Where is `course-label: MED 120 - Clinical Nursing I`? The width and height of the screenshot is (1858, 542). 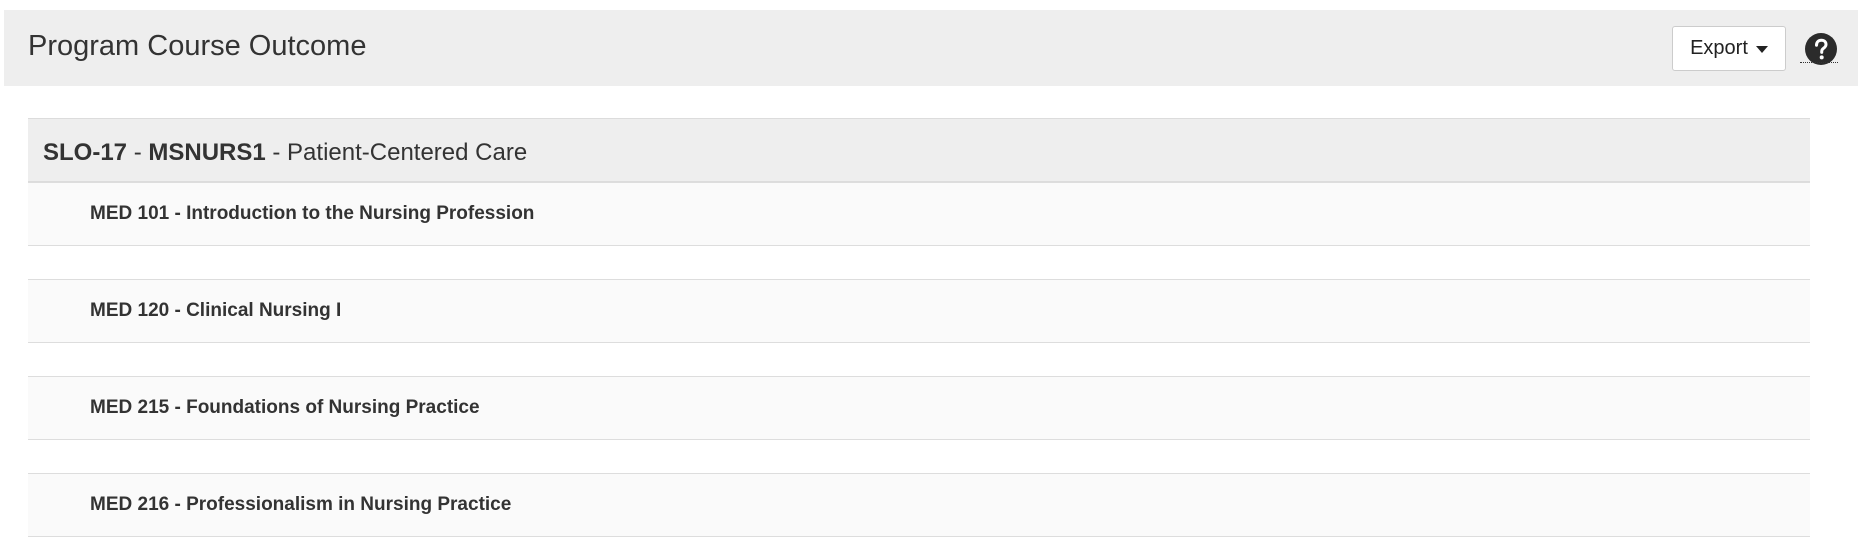
course-label: MED 120 - Clinical Nursing I is located at coordinates (216, 310).